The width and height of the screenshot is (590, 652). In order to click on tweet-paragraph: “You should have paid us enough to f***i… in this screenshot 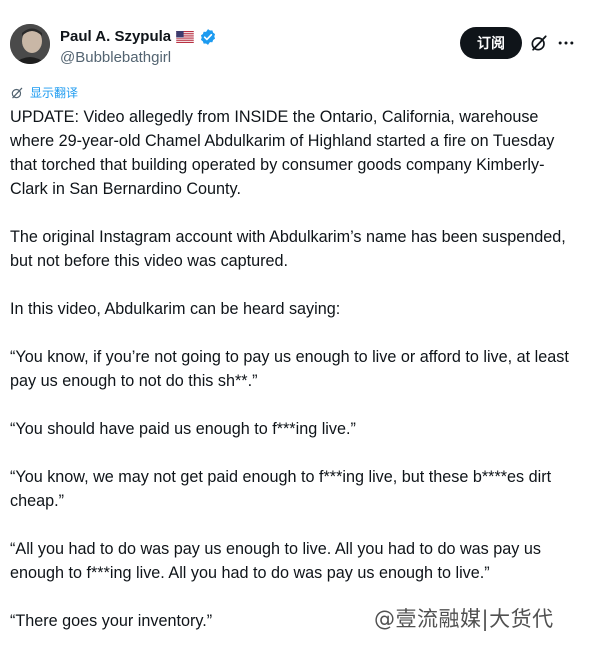, I will do `click(183, 429)`.